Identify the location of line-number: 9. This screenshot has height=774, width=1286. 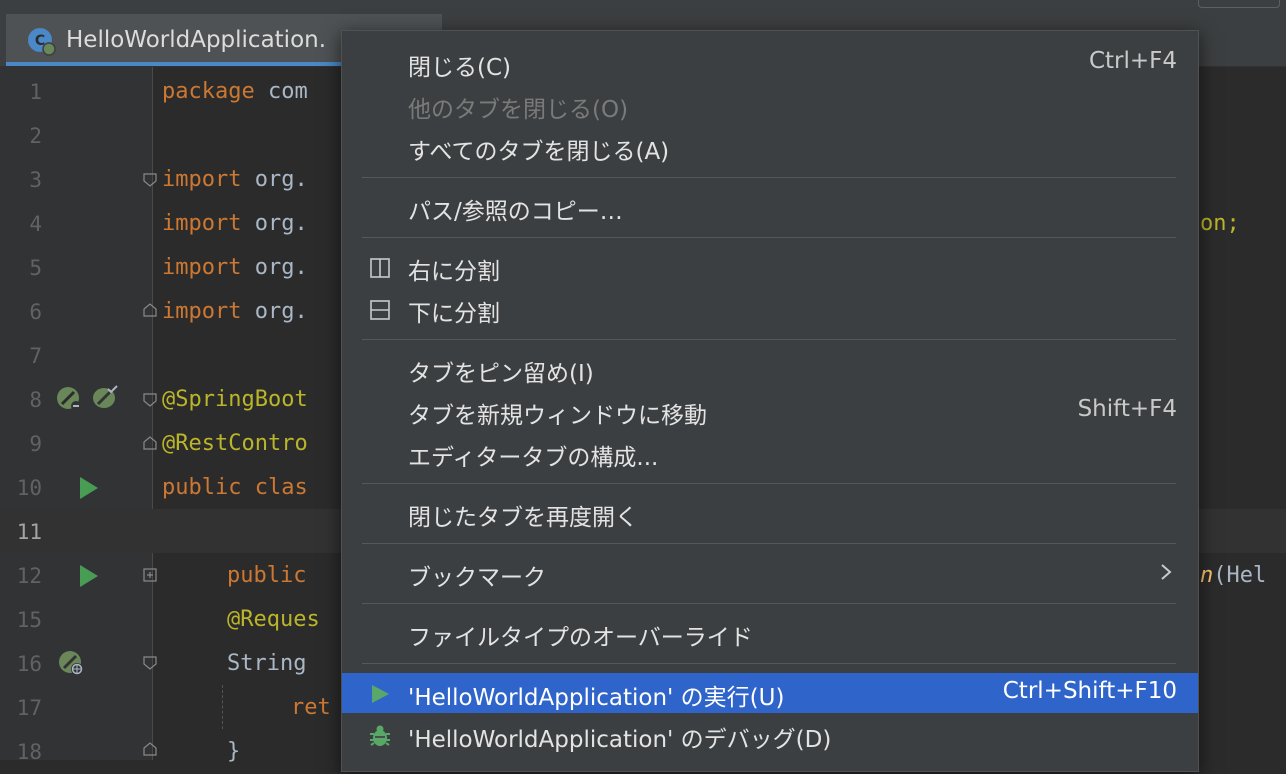
(35, 444).